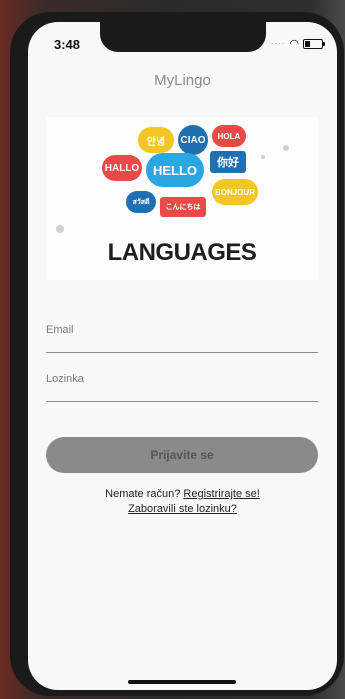  What do you see at coordinates (122, 168) in the screenshot?
I see `speech-bubble-german: HALLO` at bounding box center [122, 168].